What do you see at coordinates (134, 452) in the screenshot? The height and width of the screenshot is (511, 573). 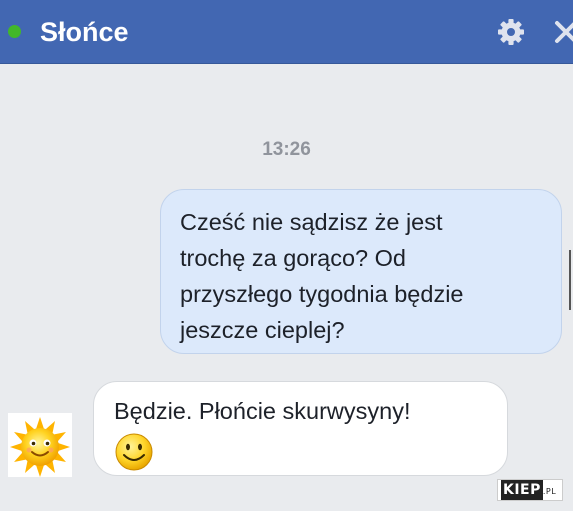 I see `smiley-emoji-icon` at bounding box center [134, 452].